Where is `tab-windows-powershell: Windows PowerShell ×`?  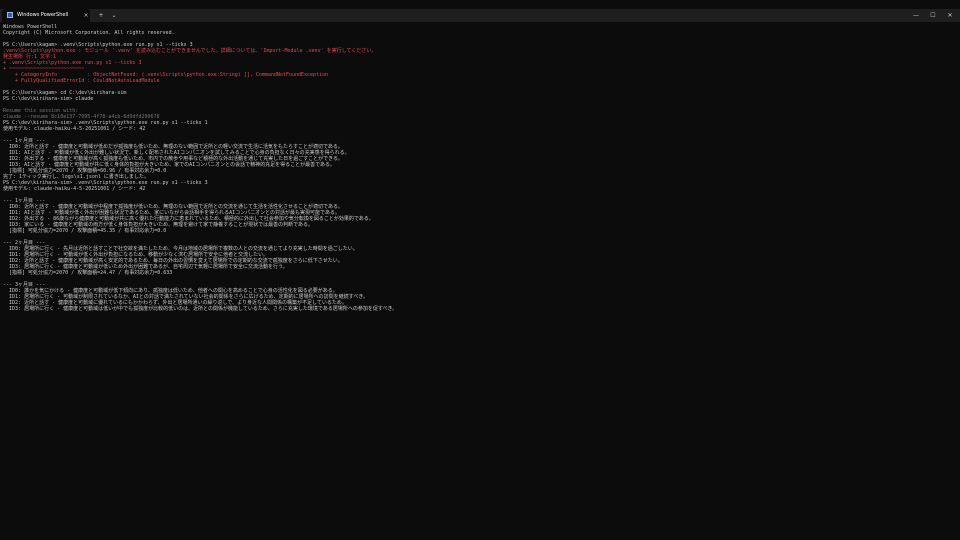 tab-windows-powershell: Windows PowerShell × is located at coordinates (46, 15).